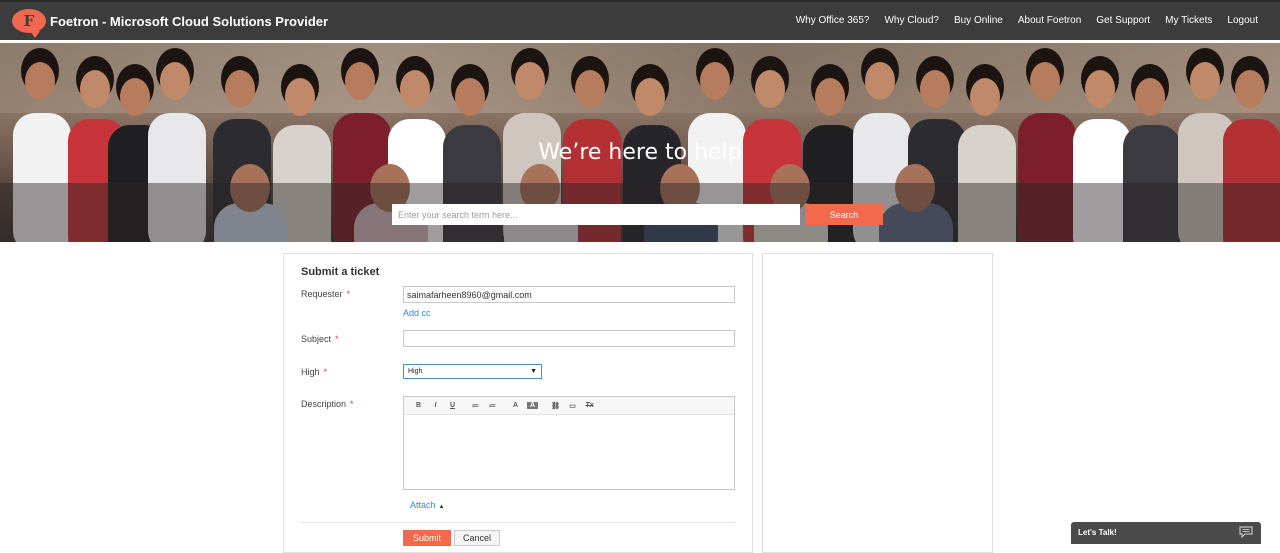 The height and width of the screenshot is (553, 1280). What do you see at coordinates (569, 294) in the screenshot?
I see `requester-field` at bounding box center [569, 294].